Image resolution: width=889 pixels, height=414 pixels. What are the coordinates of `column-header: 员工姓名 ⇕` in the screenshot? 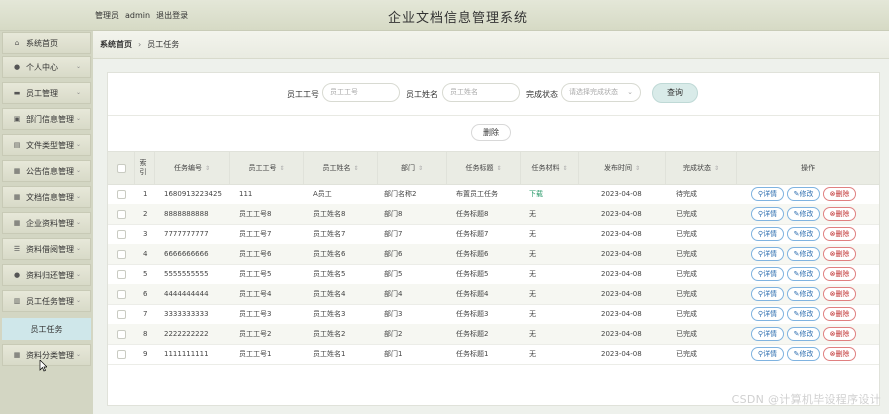 It's located at (340, 168).